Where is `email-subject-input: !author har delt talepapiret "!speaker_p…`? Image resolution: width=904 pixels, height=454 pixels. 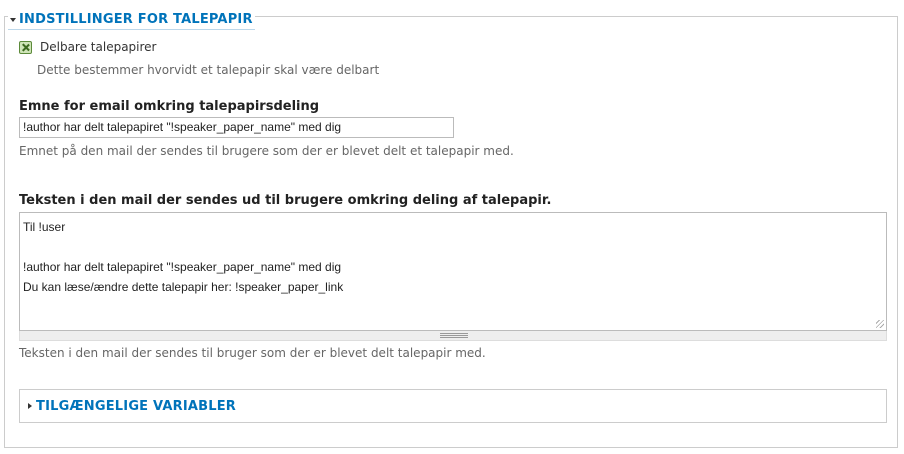 email-subject-input: !author har delt talepapiret "!speaker_p… is located at coordinates (236, 127).